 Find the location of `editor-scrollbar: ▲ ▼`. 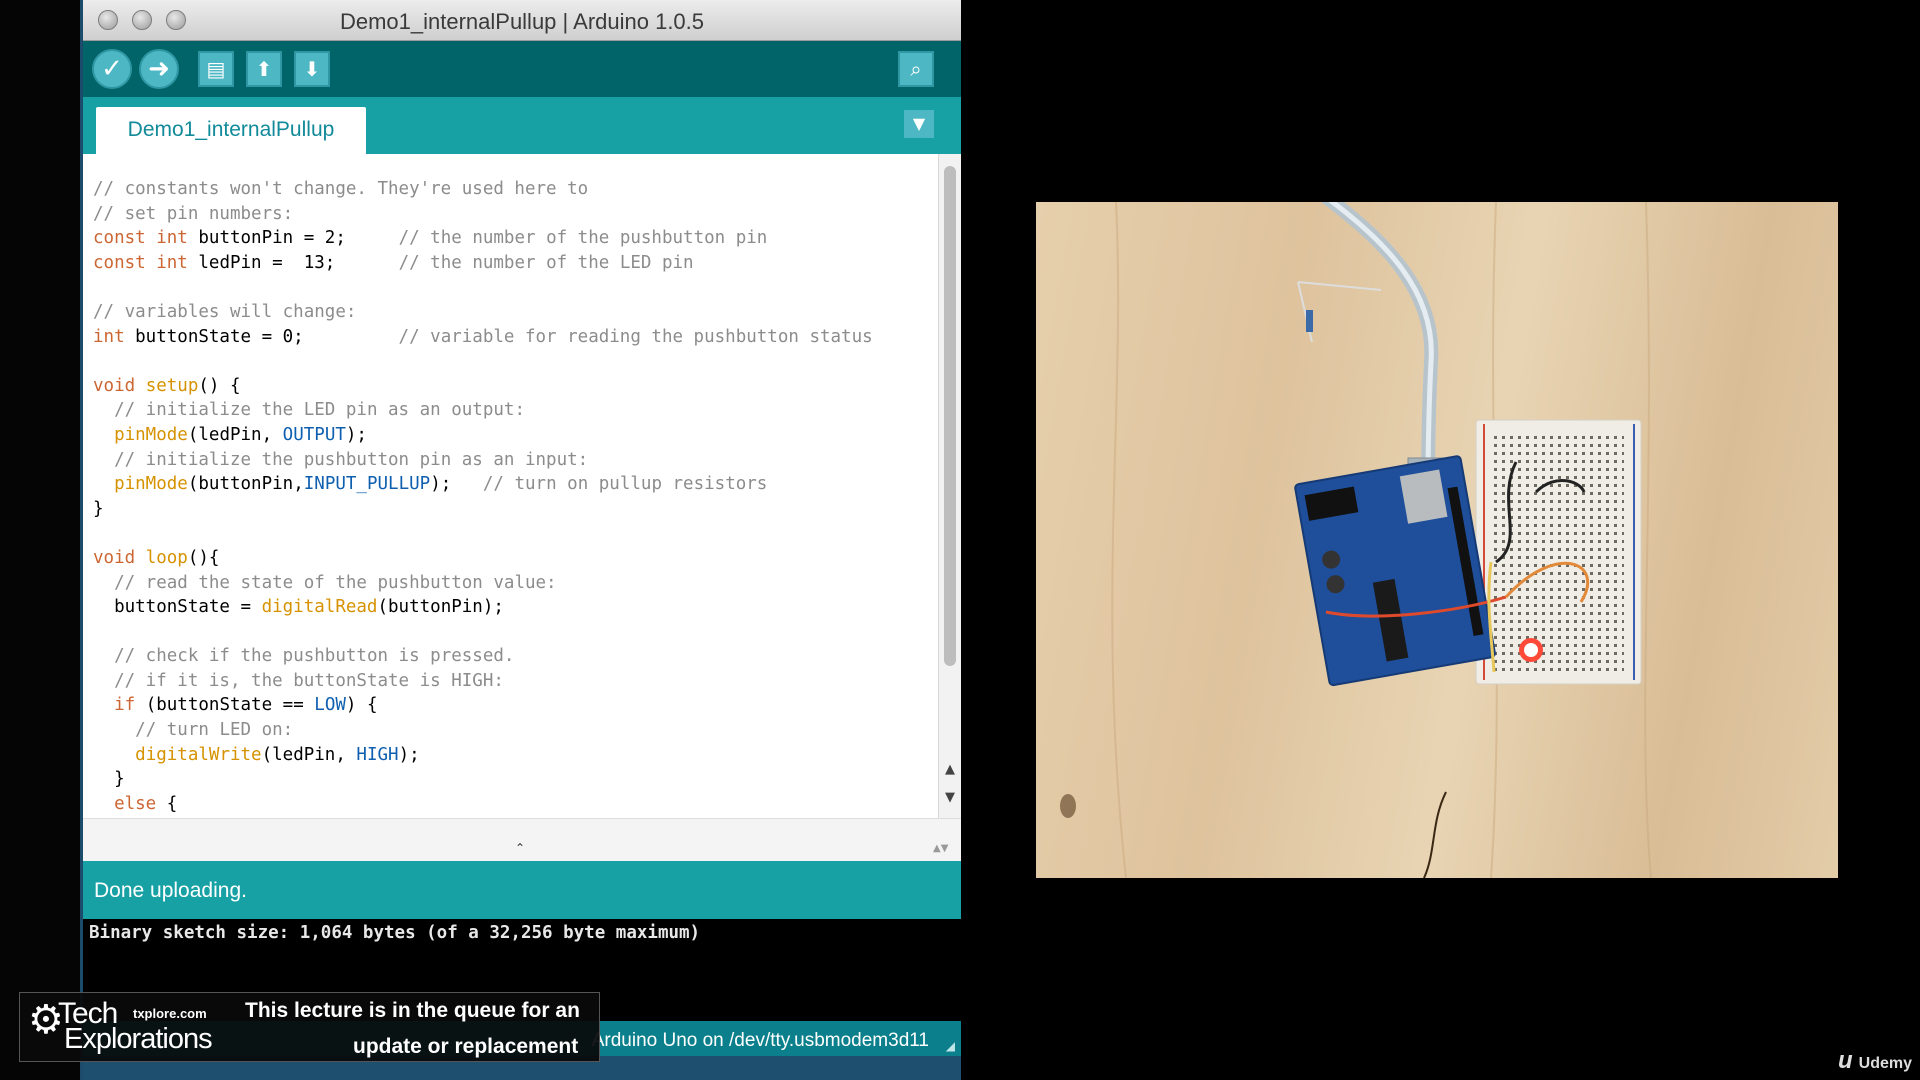

editor-scrollbar: ▲ ▼ is located at coordinates (949, 486).